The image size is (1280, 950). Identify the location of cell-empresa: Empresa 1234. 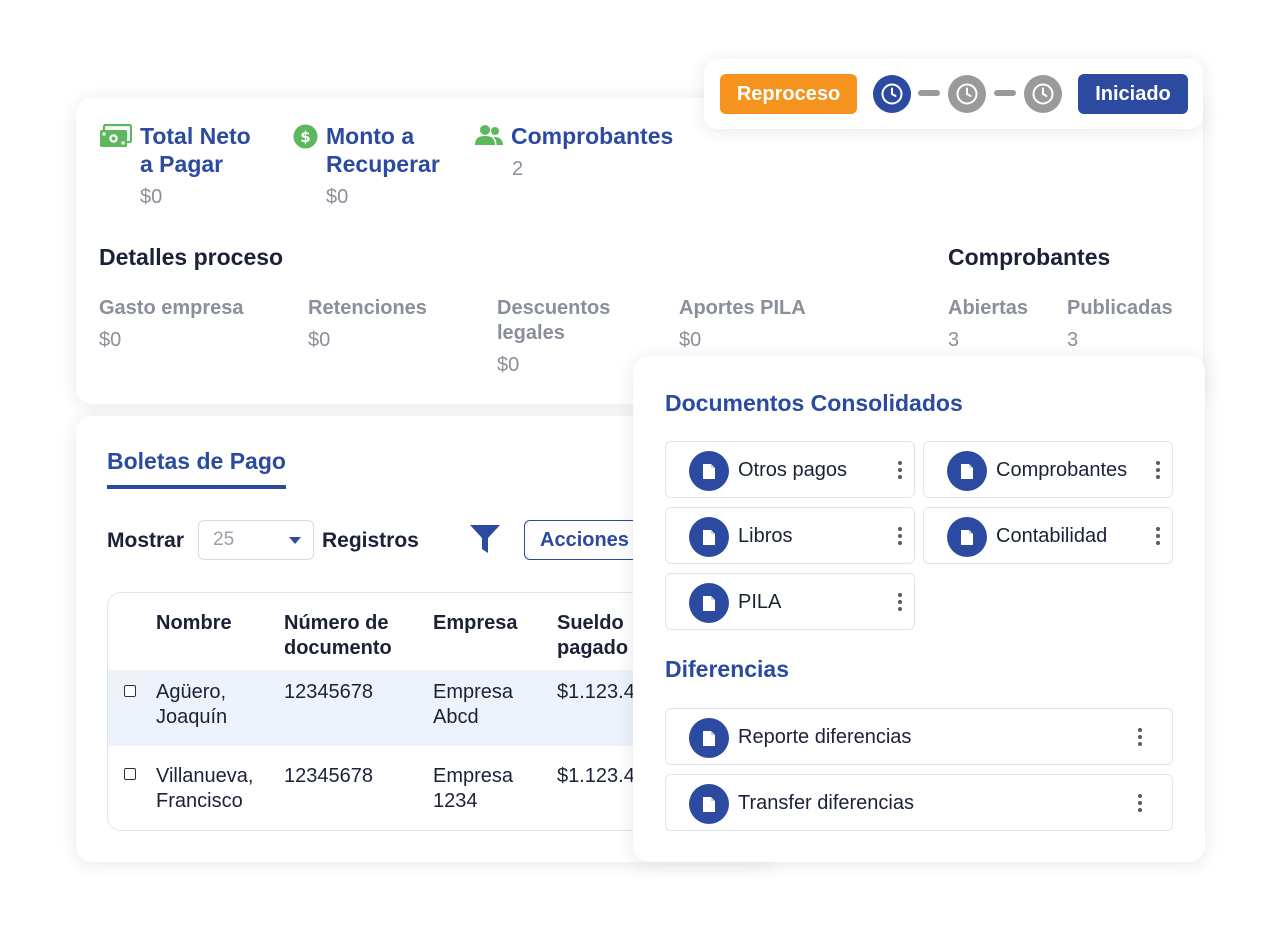
(473, 788).